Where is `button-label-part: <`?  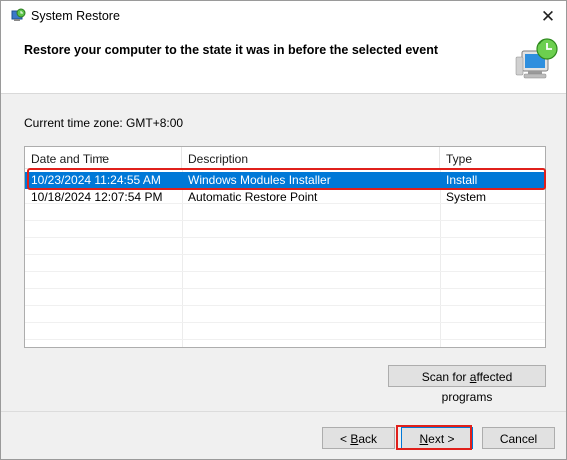
button-label-part: < is located at coordinates (345, 439).